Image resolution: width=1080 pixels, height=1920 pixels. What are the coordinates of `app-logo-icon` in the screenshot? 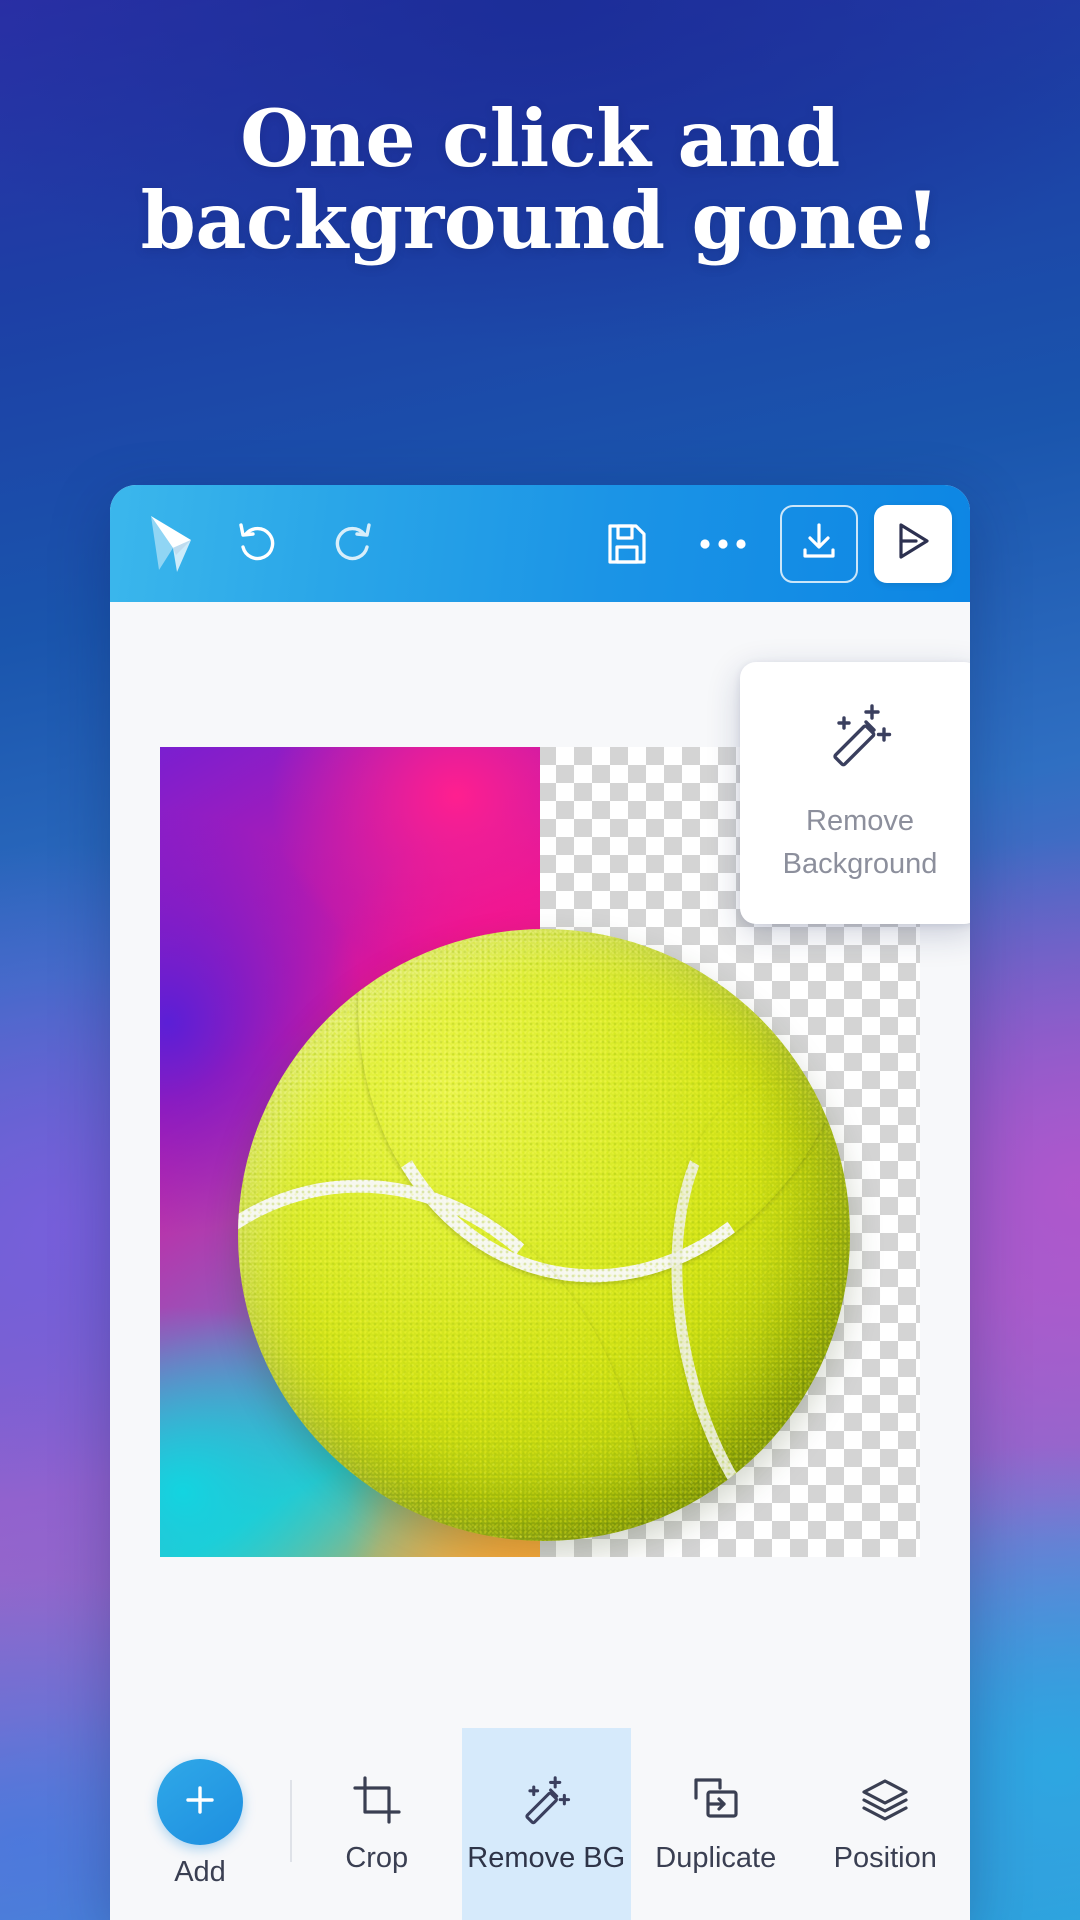 It's located at (175, 544).